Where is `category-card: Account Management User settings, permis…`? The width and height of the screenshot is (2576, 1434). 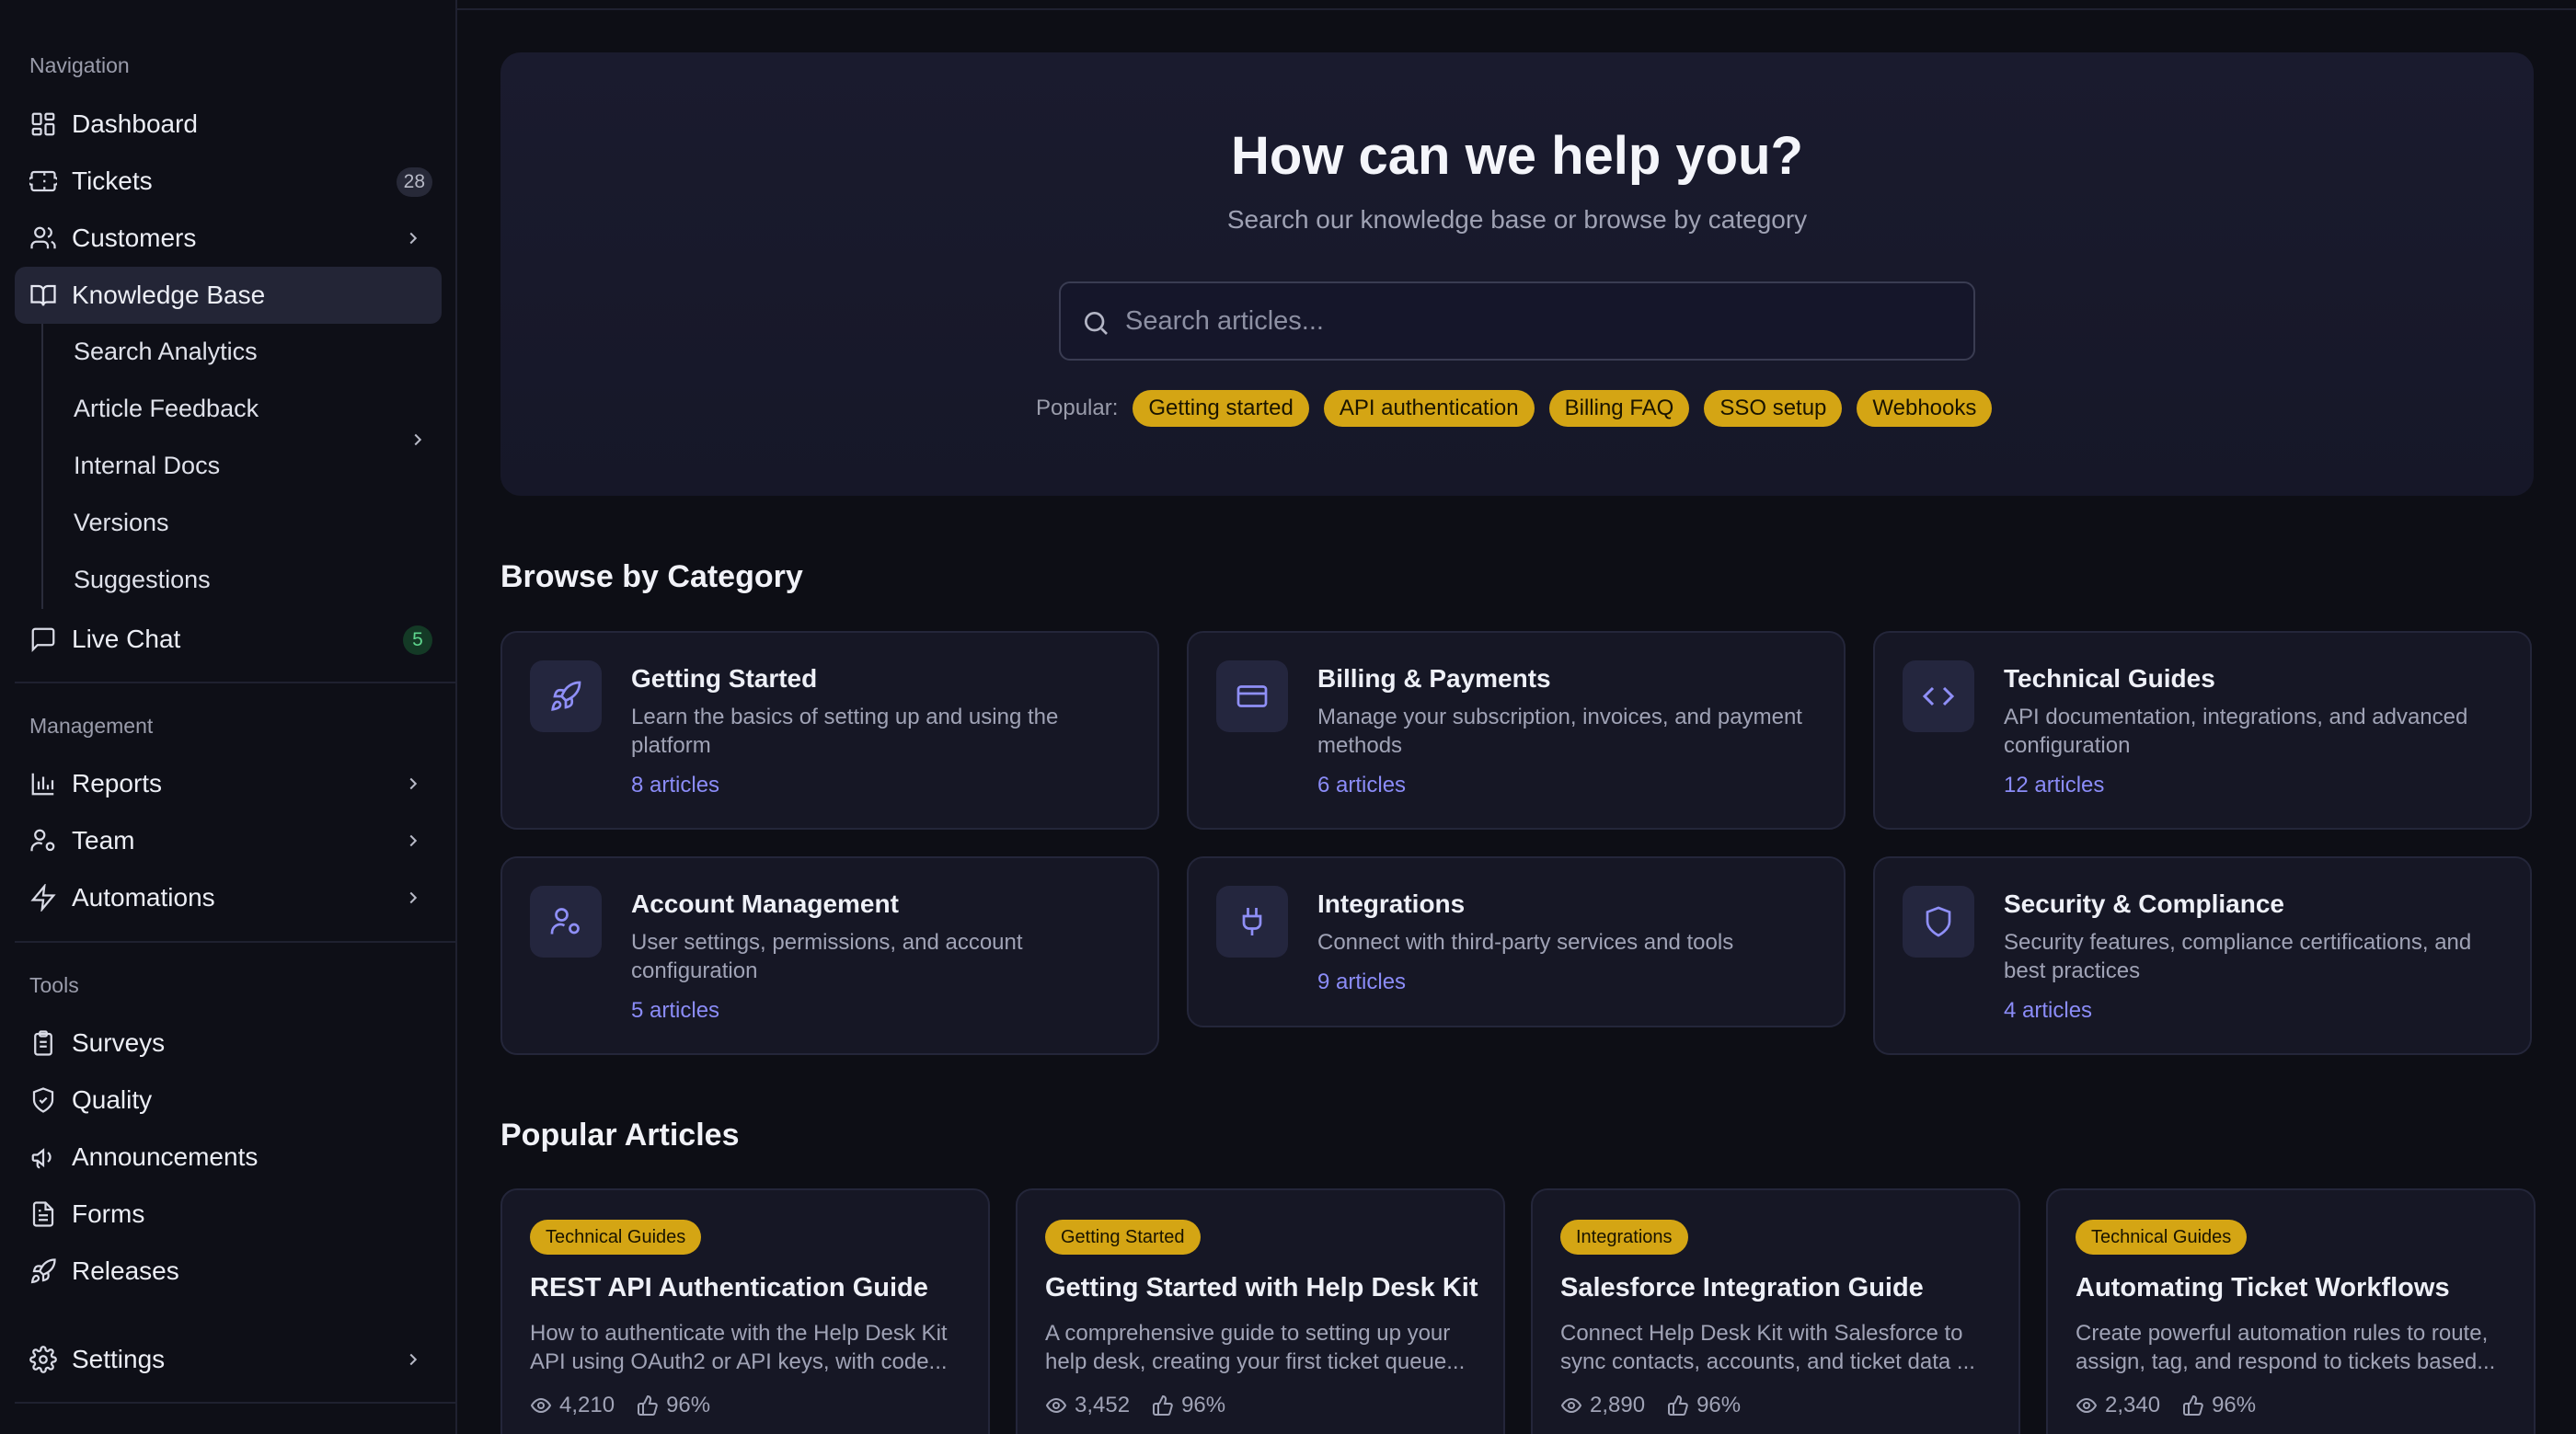
category-card: Account Management User settings, permis… is located at coordinates (829, 955).